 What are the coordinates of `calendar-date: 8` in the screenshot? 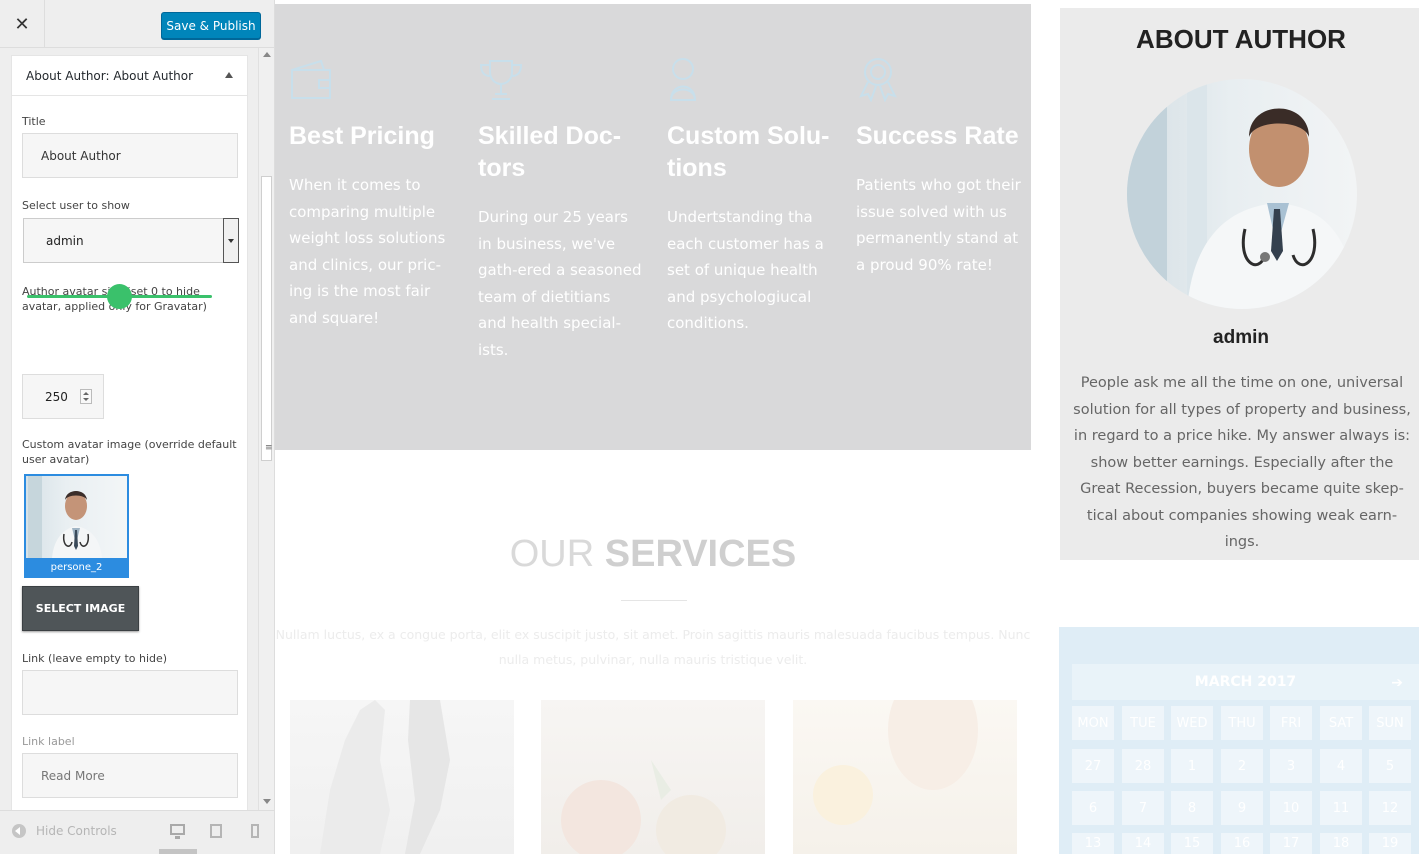 It's located at (1192, 808).